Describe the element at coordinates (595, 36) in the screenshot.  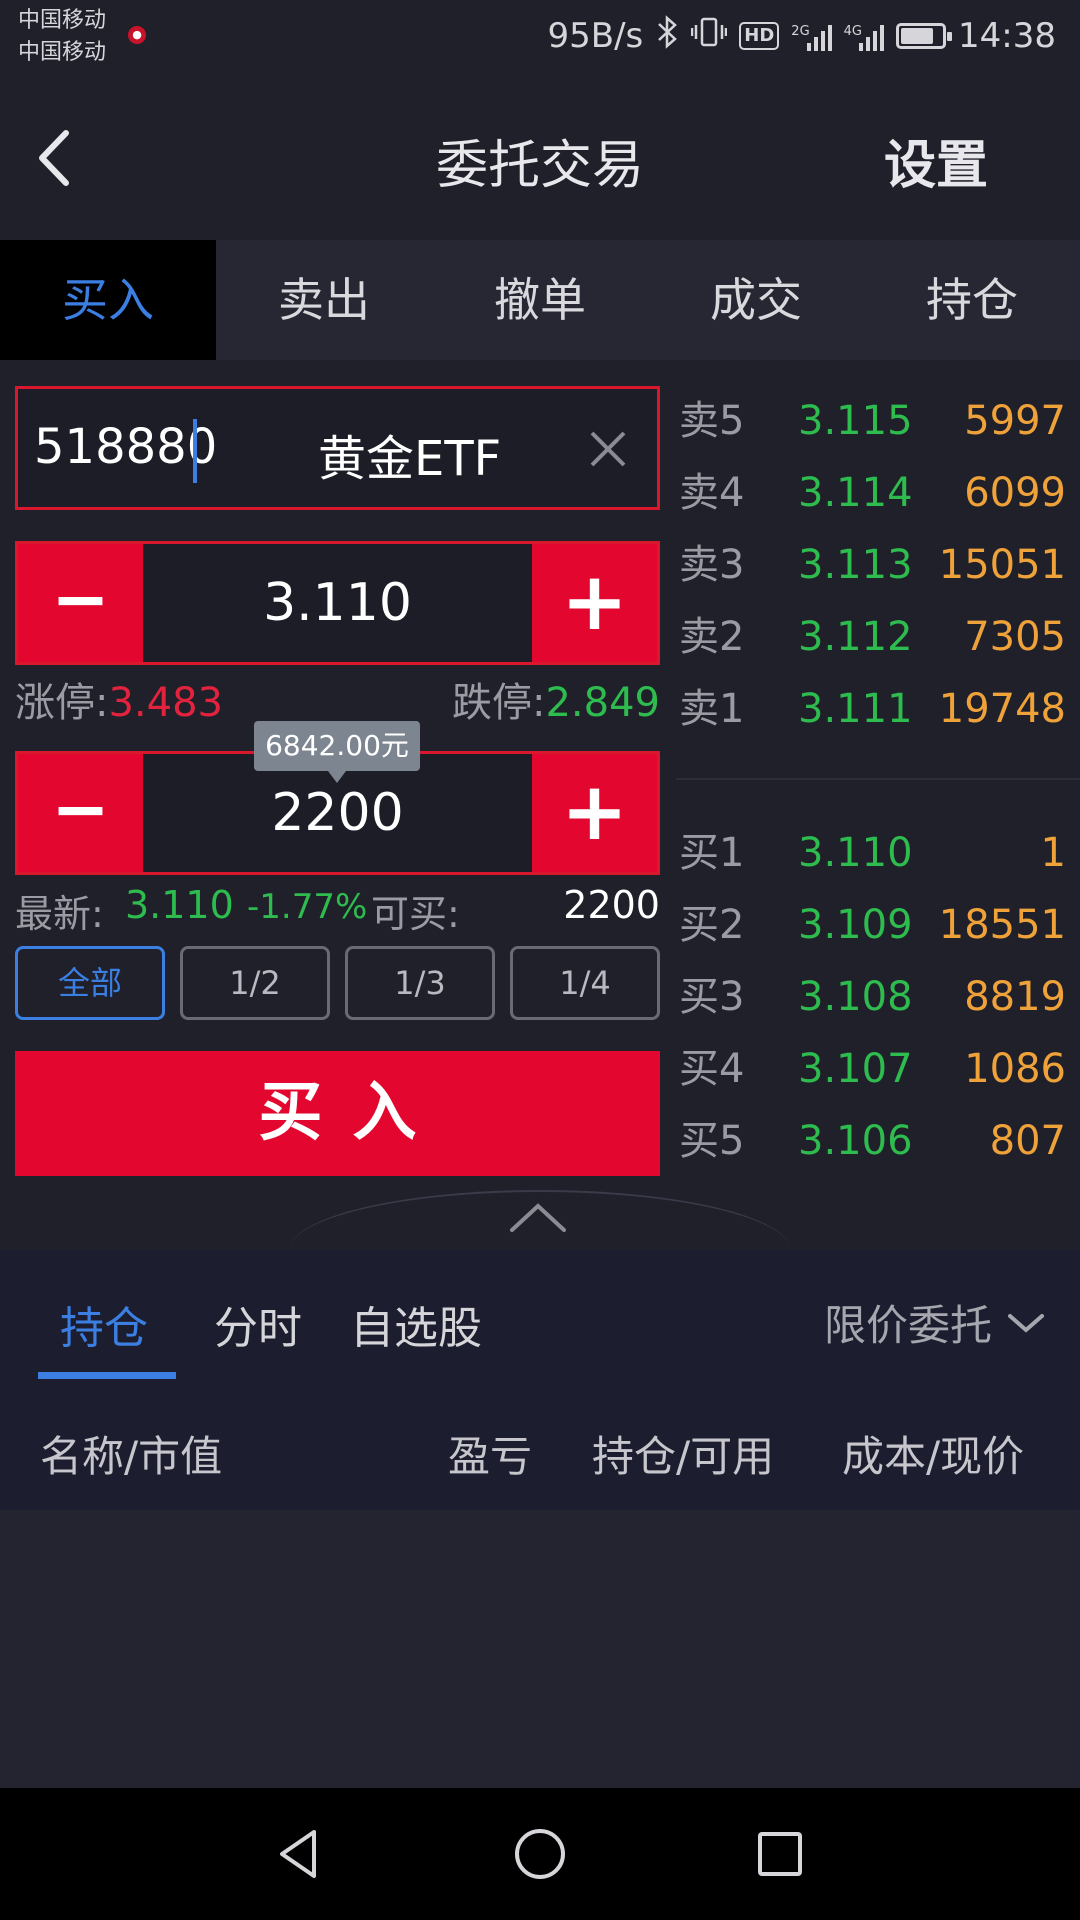
I see `net-speed: 95B/s` at that location.